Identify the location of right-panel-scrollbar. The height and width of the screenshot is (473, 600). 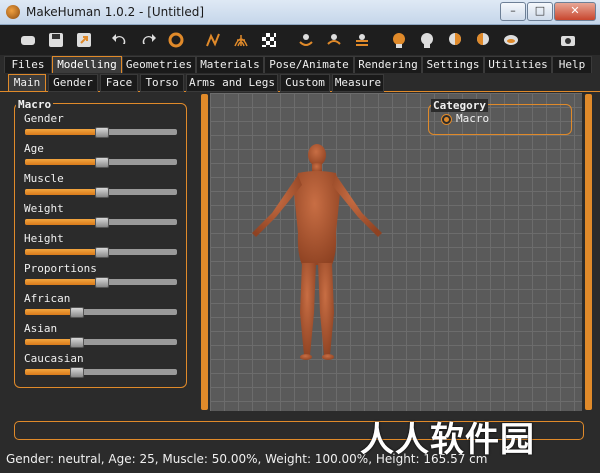
(588, 252).